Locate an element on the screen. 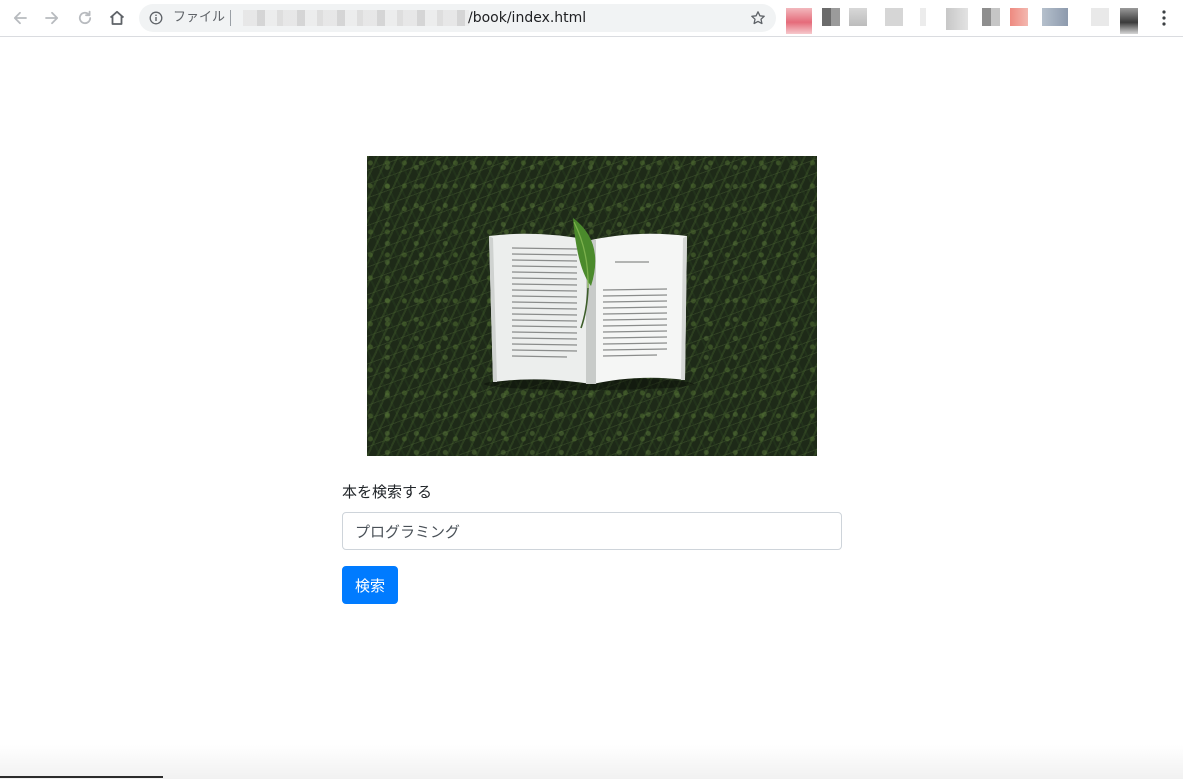  browser-toolbar: ファイル /book/index.html is located at coordinates (591, 18).